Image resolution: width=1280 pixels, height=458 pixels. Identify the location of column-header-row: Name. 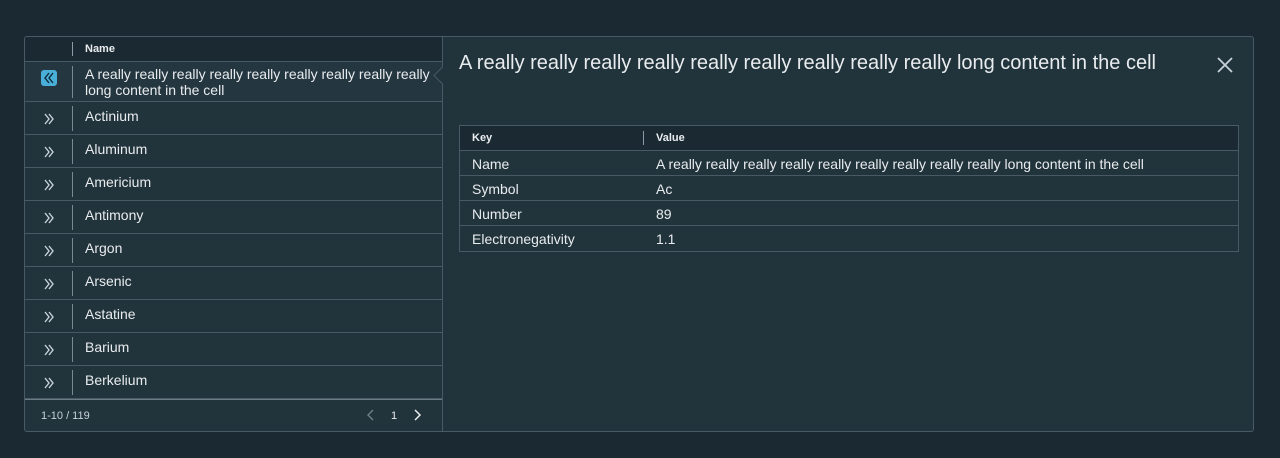
(233, 49).